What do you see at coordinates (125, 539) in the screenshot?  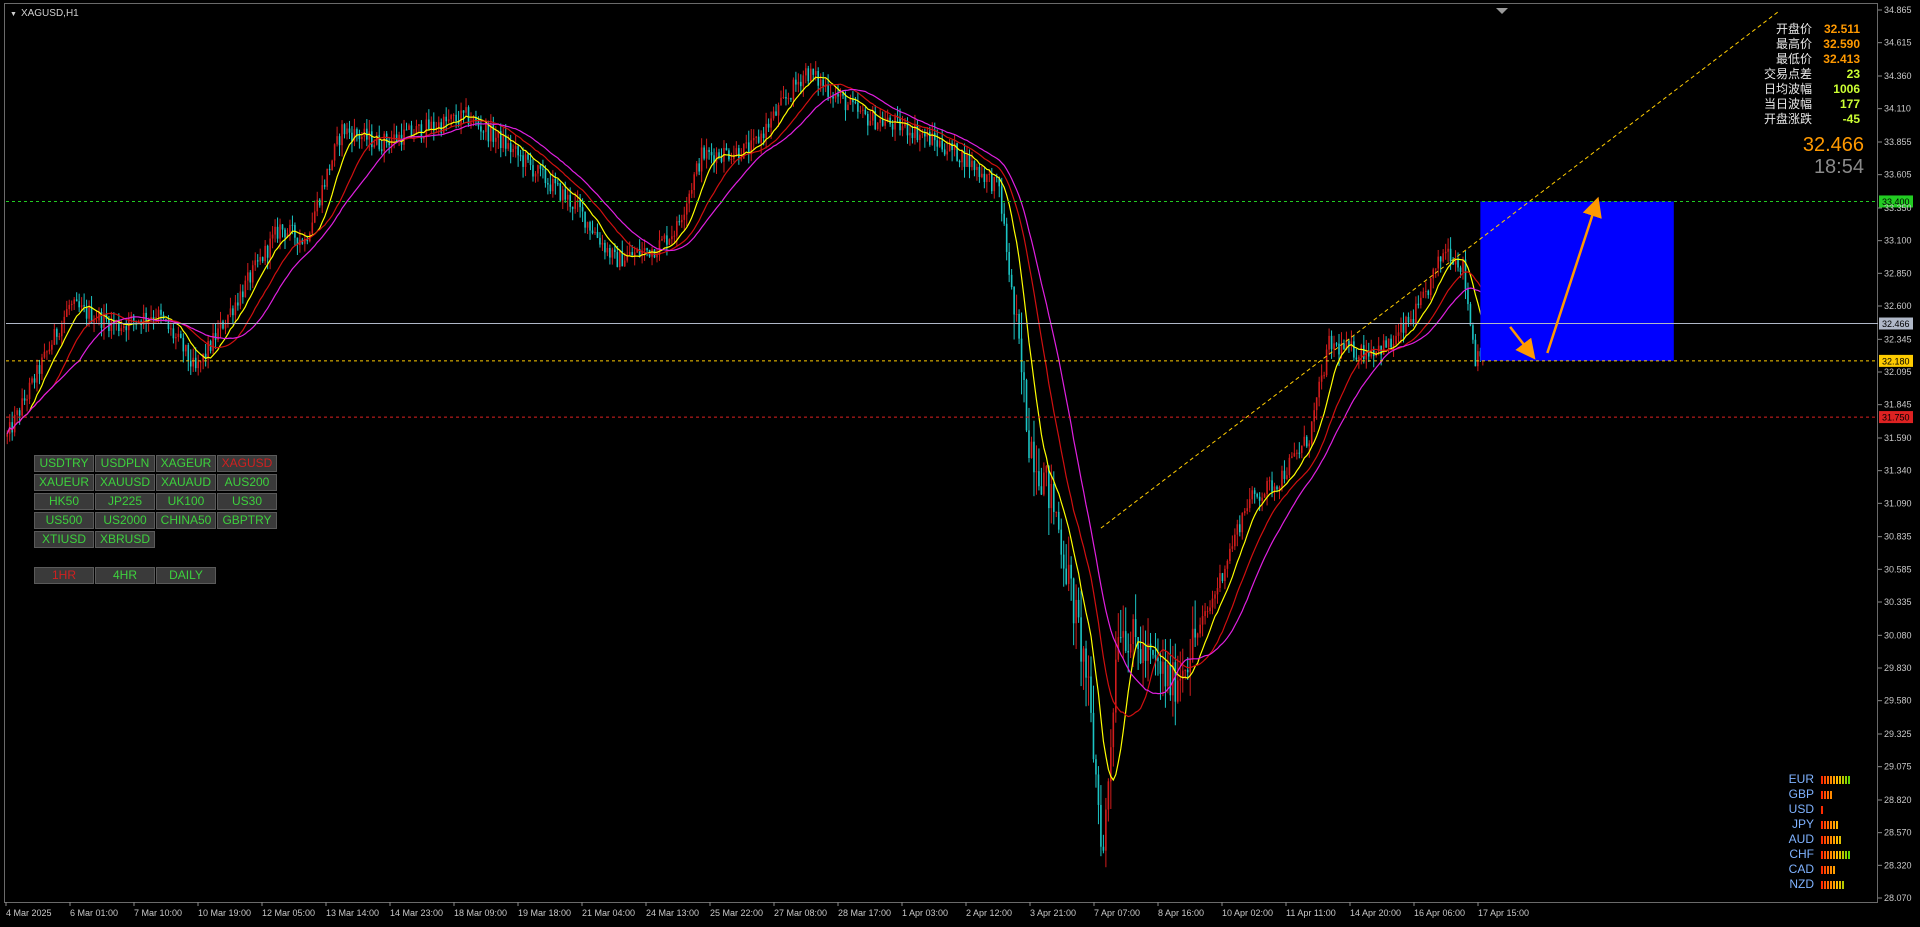 I see `symbol-button-xbrusd: XBRUSD` at bounding box center [125, 539].